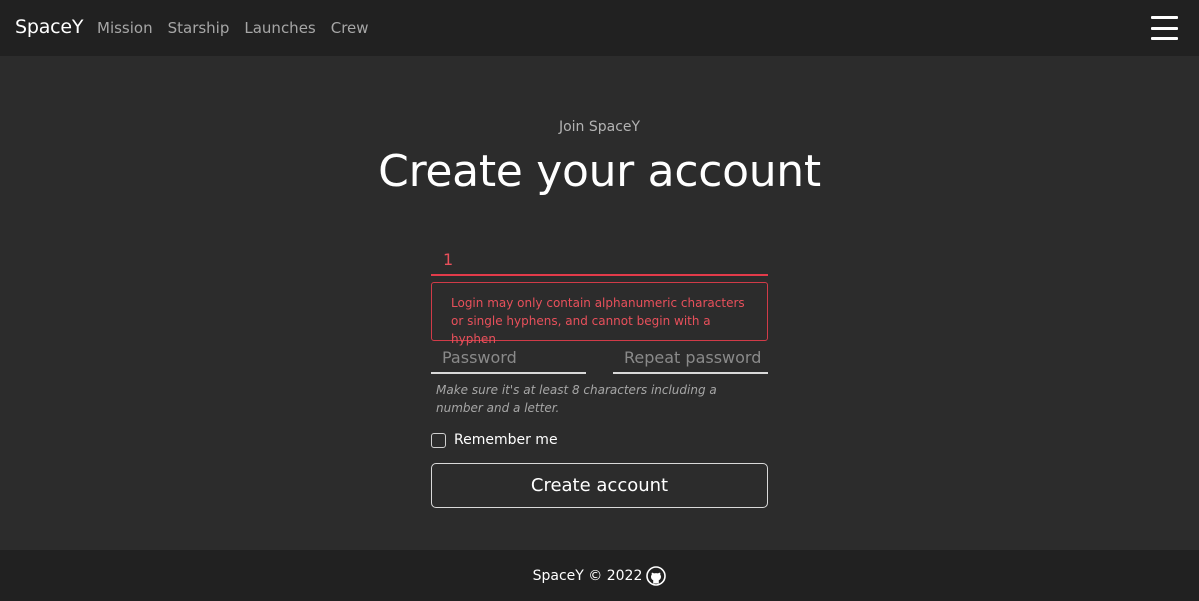 This screenshot has height=601, width=1199. Describe the element at coordinates (199, 28) in the screenshot. I see `nav-link-starship: Starship` at that location.